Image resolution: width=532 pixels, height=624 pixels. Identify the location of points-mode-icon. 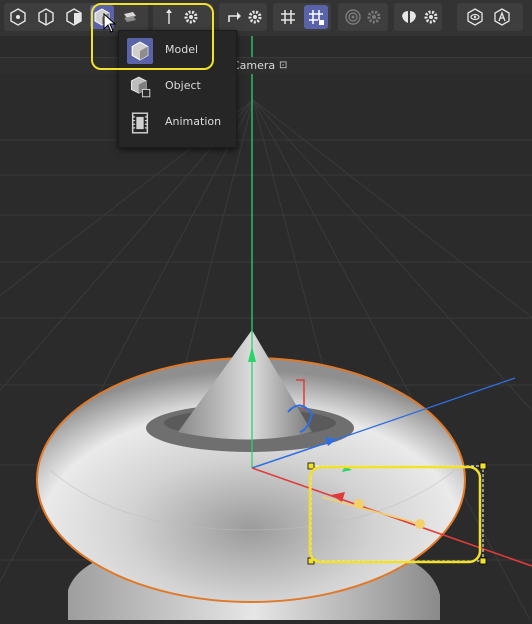
(18, 17).